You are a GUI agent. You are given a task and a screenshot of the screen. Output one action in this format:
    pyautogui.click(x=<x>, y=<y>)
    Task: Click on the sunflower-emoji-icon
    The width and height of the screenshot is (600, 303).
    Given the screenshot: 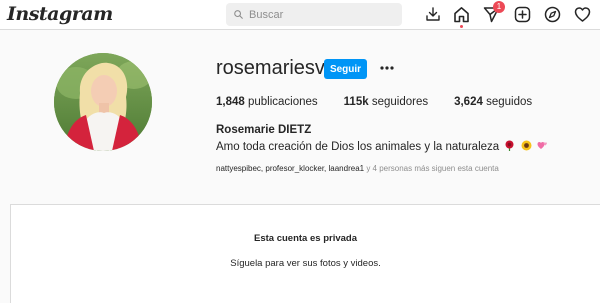 What is the action you would take?
    pyautogui.click(x=526, y=147)
    